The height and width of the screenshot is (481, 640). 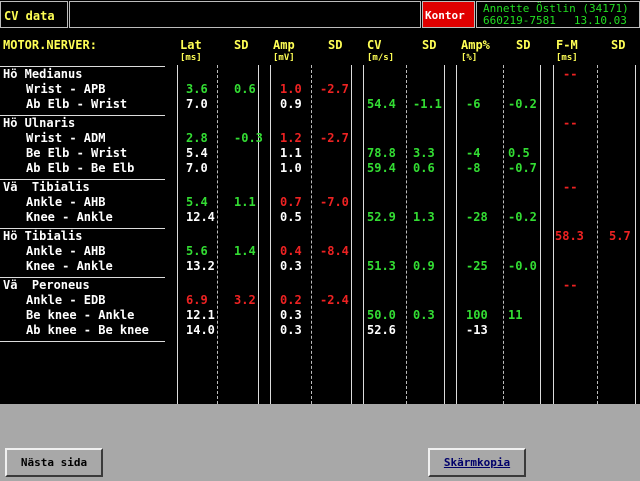 What do you see at coordinates (334, 89) in the screenshot?
I see `value-amp-sd: -2.7` at bounding box center [334, 89].